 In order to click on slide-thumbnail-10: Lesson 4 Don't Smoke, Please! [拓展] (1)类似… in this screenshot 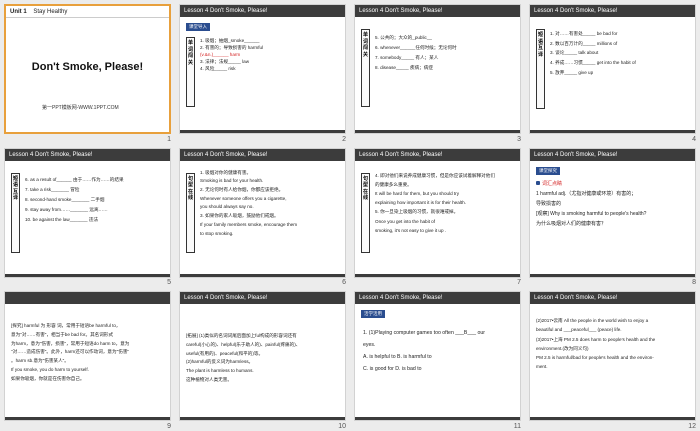, I will do `click(262, 359)`.